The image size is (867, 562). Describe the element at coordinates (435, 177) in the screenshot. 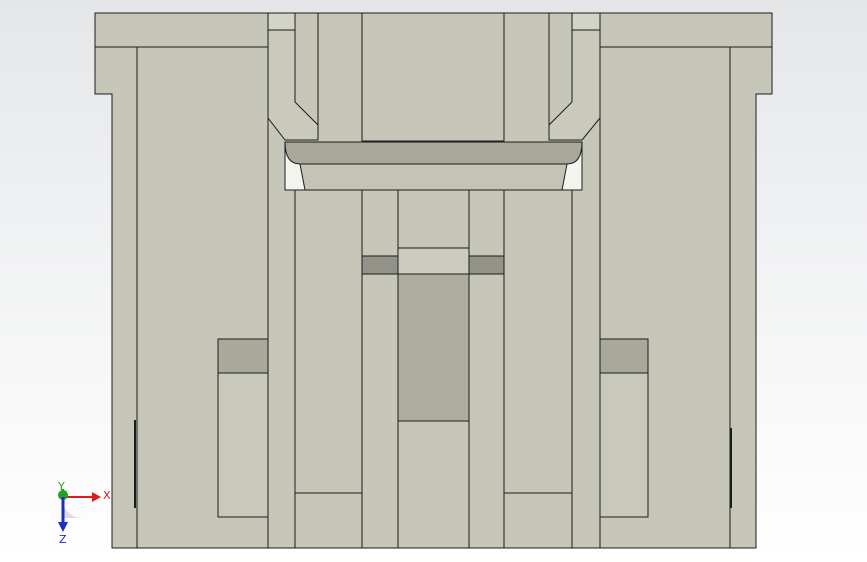

I see `channel-floor` at that location.